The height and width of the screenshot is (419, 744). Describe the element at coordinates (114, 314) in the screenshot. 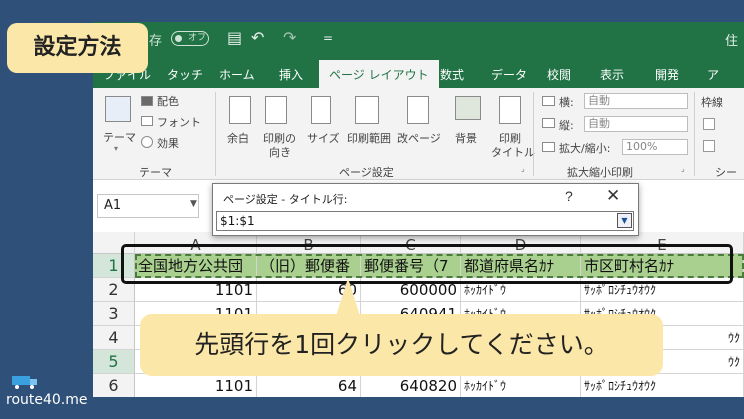

I see `row-header-3: 3` at that location.